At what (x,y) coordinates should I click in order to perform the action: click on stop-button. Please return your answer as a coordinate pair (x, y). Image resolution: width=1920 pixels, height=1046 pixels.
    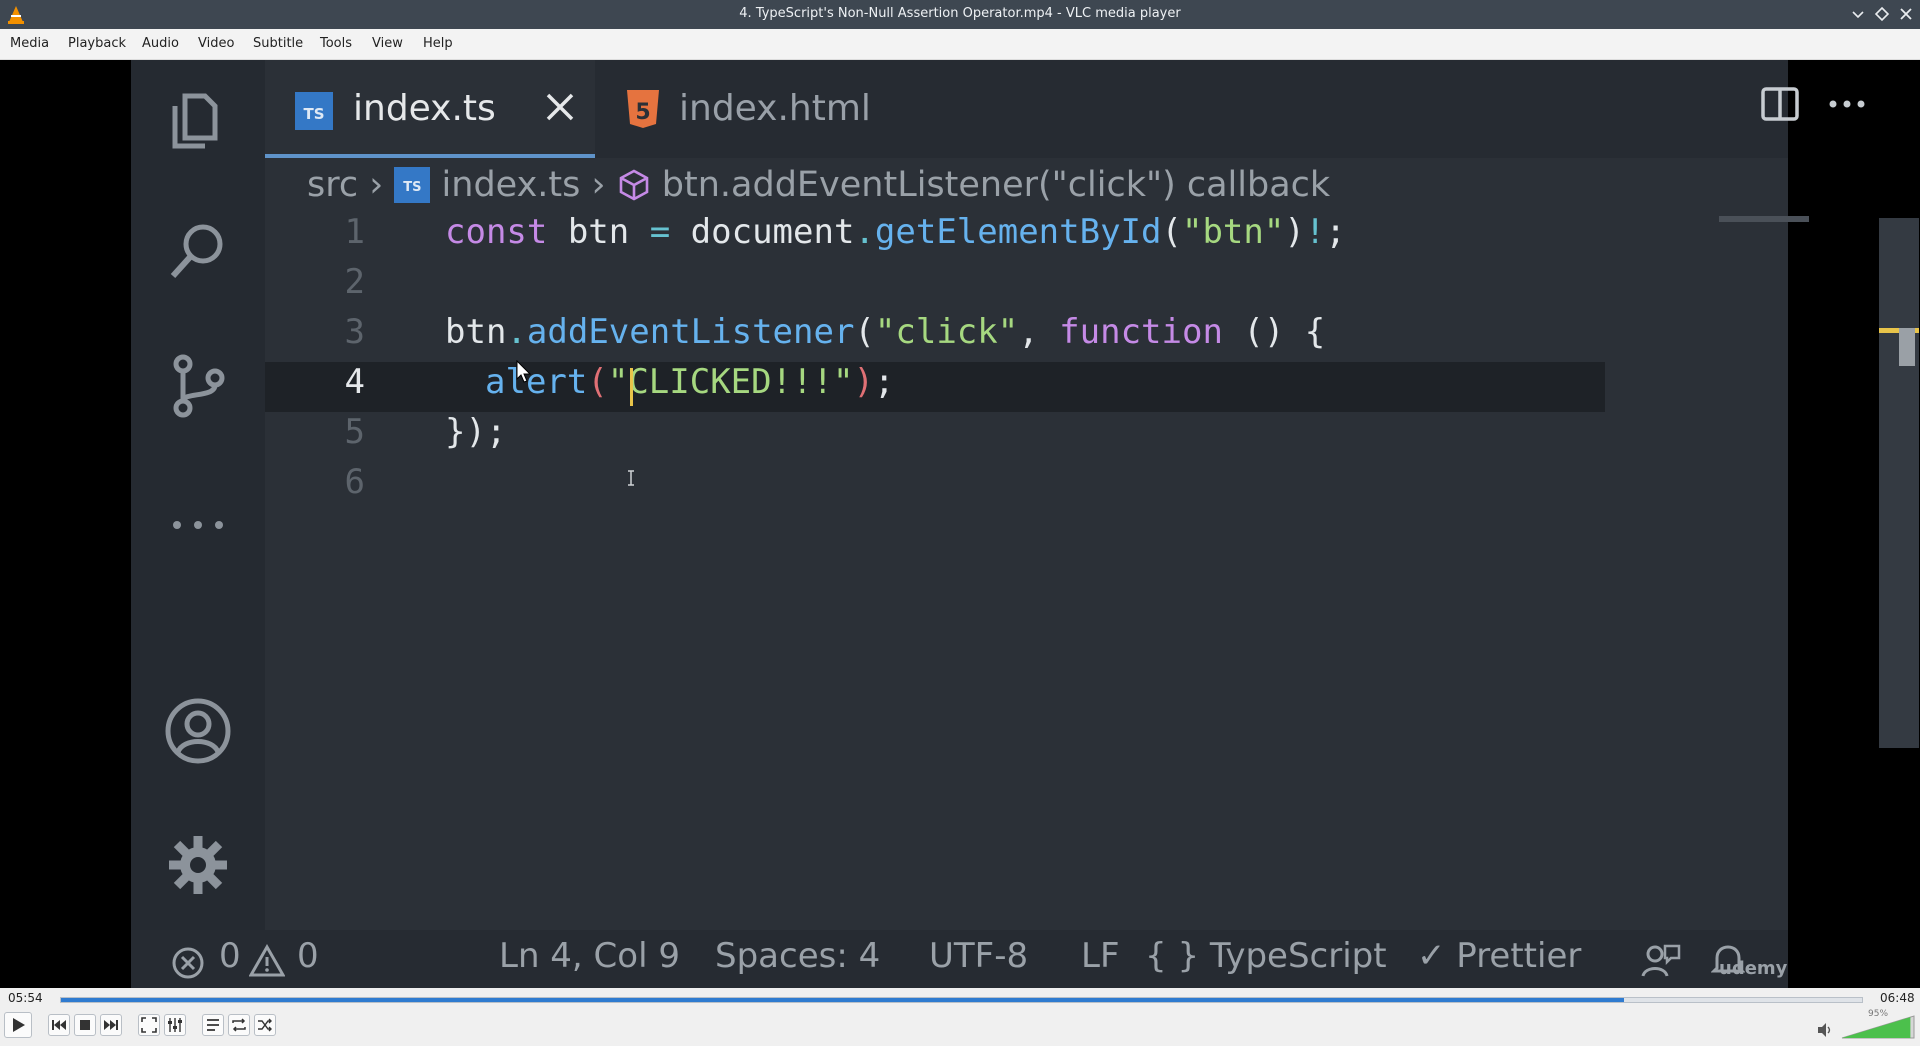
    Looking at the image, I should click on (85, 1025).